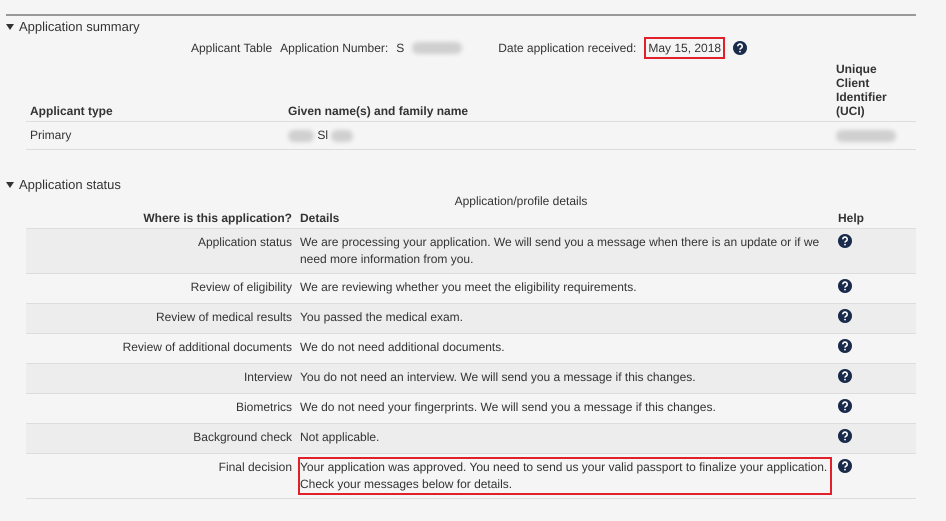 The width and height of the screenshot is (946, 521). What do you see at coordinates (874, 90) in the screenshot?
I see `column-header: Unique Client Identifier (UCI)` at bounding box center [874, 90].